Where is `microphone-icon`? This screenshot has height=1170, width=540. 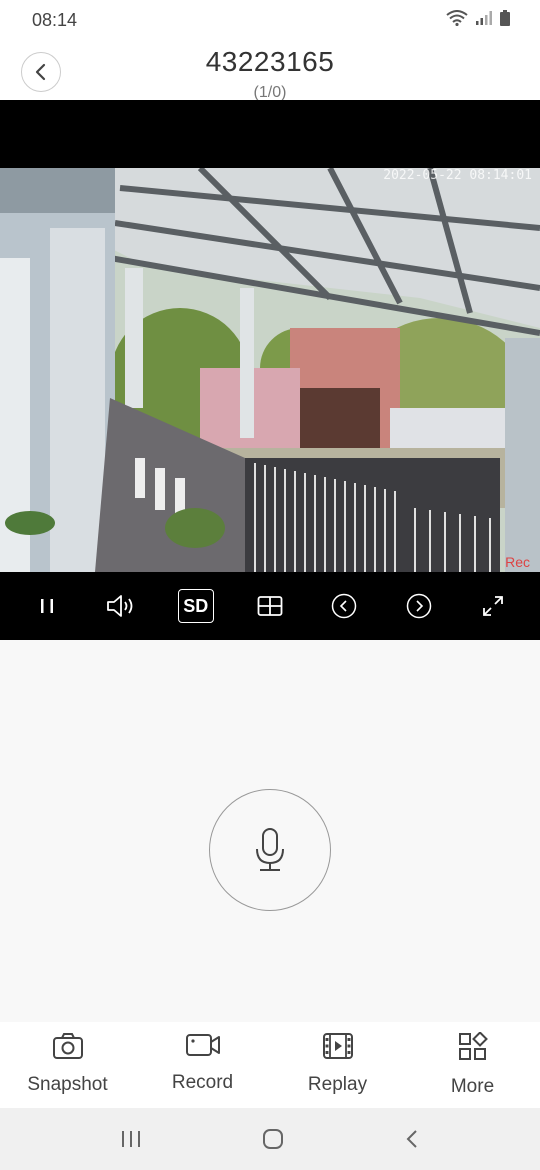
microphone-icon is located at coordinates (270, 849).